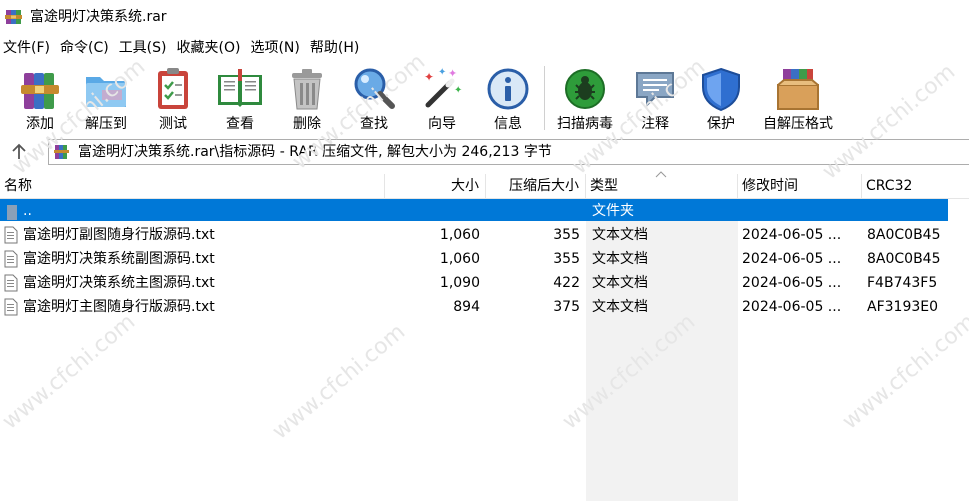 This screenshot has width=969, height=501. Describe the element at coordinates (12, 212) in the screenshot. I see `folder-up-icon` at that location.